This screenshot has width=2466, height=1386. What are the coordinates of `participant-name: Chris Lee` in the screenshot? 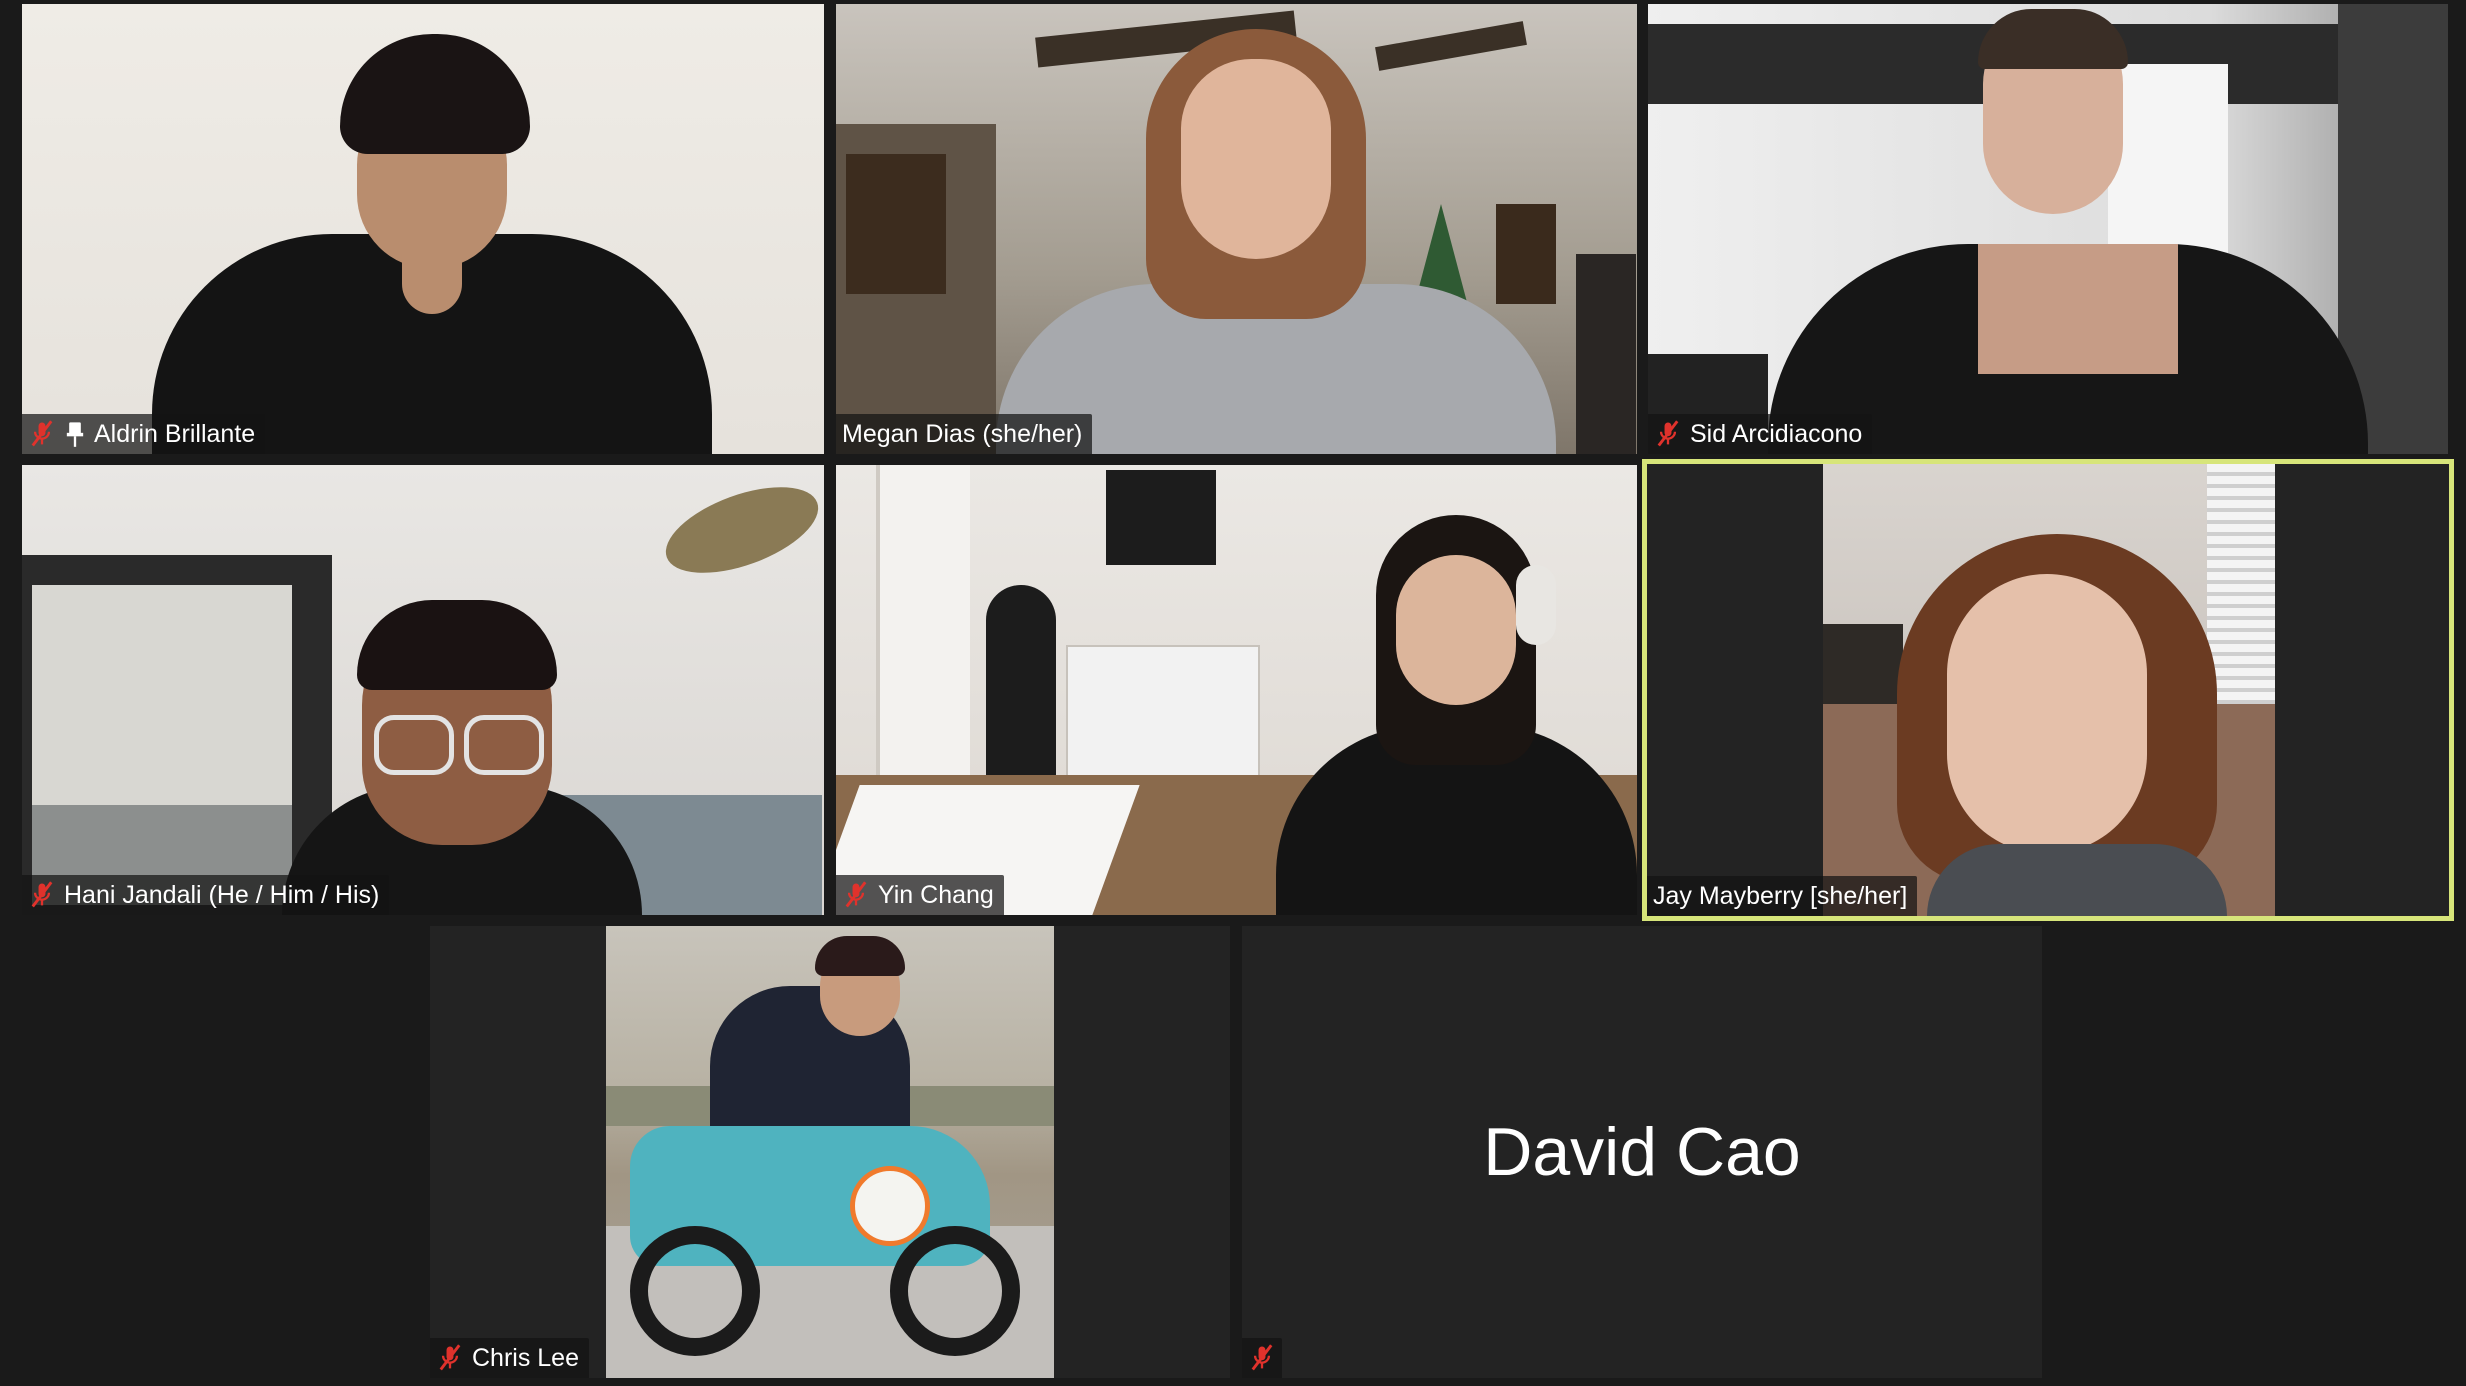 It's located at (525, 1358).